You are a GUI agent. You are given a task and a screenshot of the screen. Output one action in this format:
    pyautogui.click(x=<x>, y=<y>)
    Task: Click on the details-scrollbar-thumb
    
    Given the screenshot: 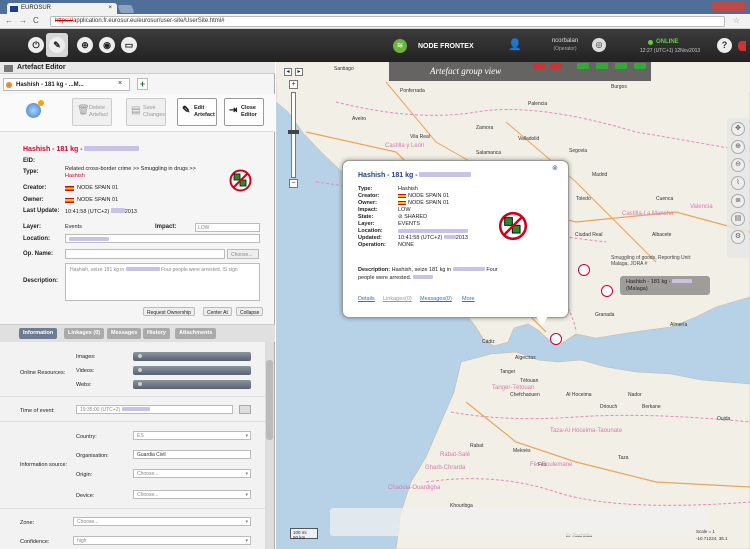 What is the action you would take?
    pyautogui.click(x=269, y=400)
    